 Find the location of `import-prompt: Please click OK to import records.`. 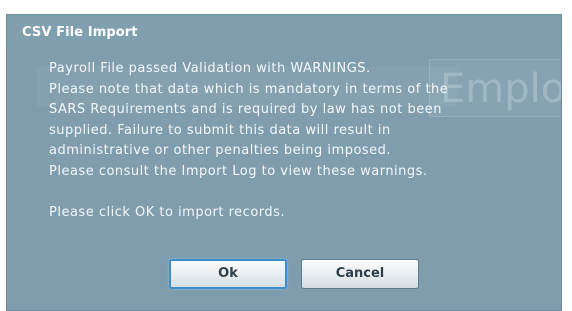

import-prompt: Please click OK to import records. is located at coordinates (167, 212).